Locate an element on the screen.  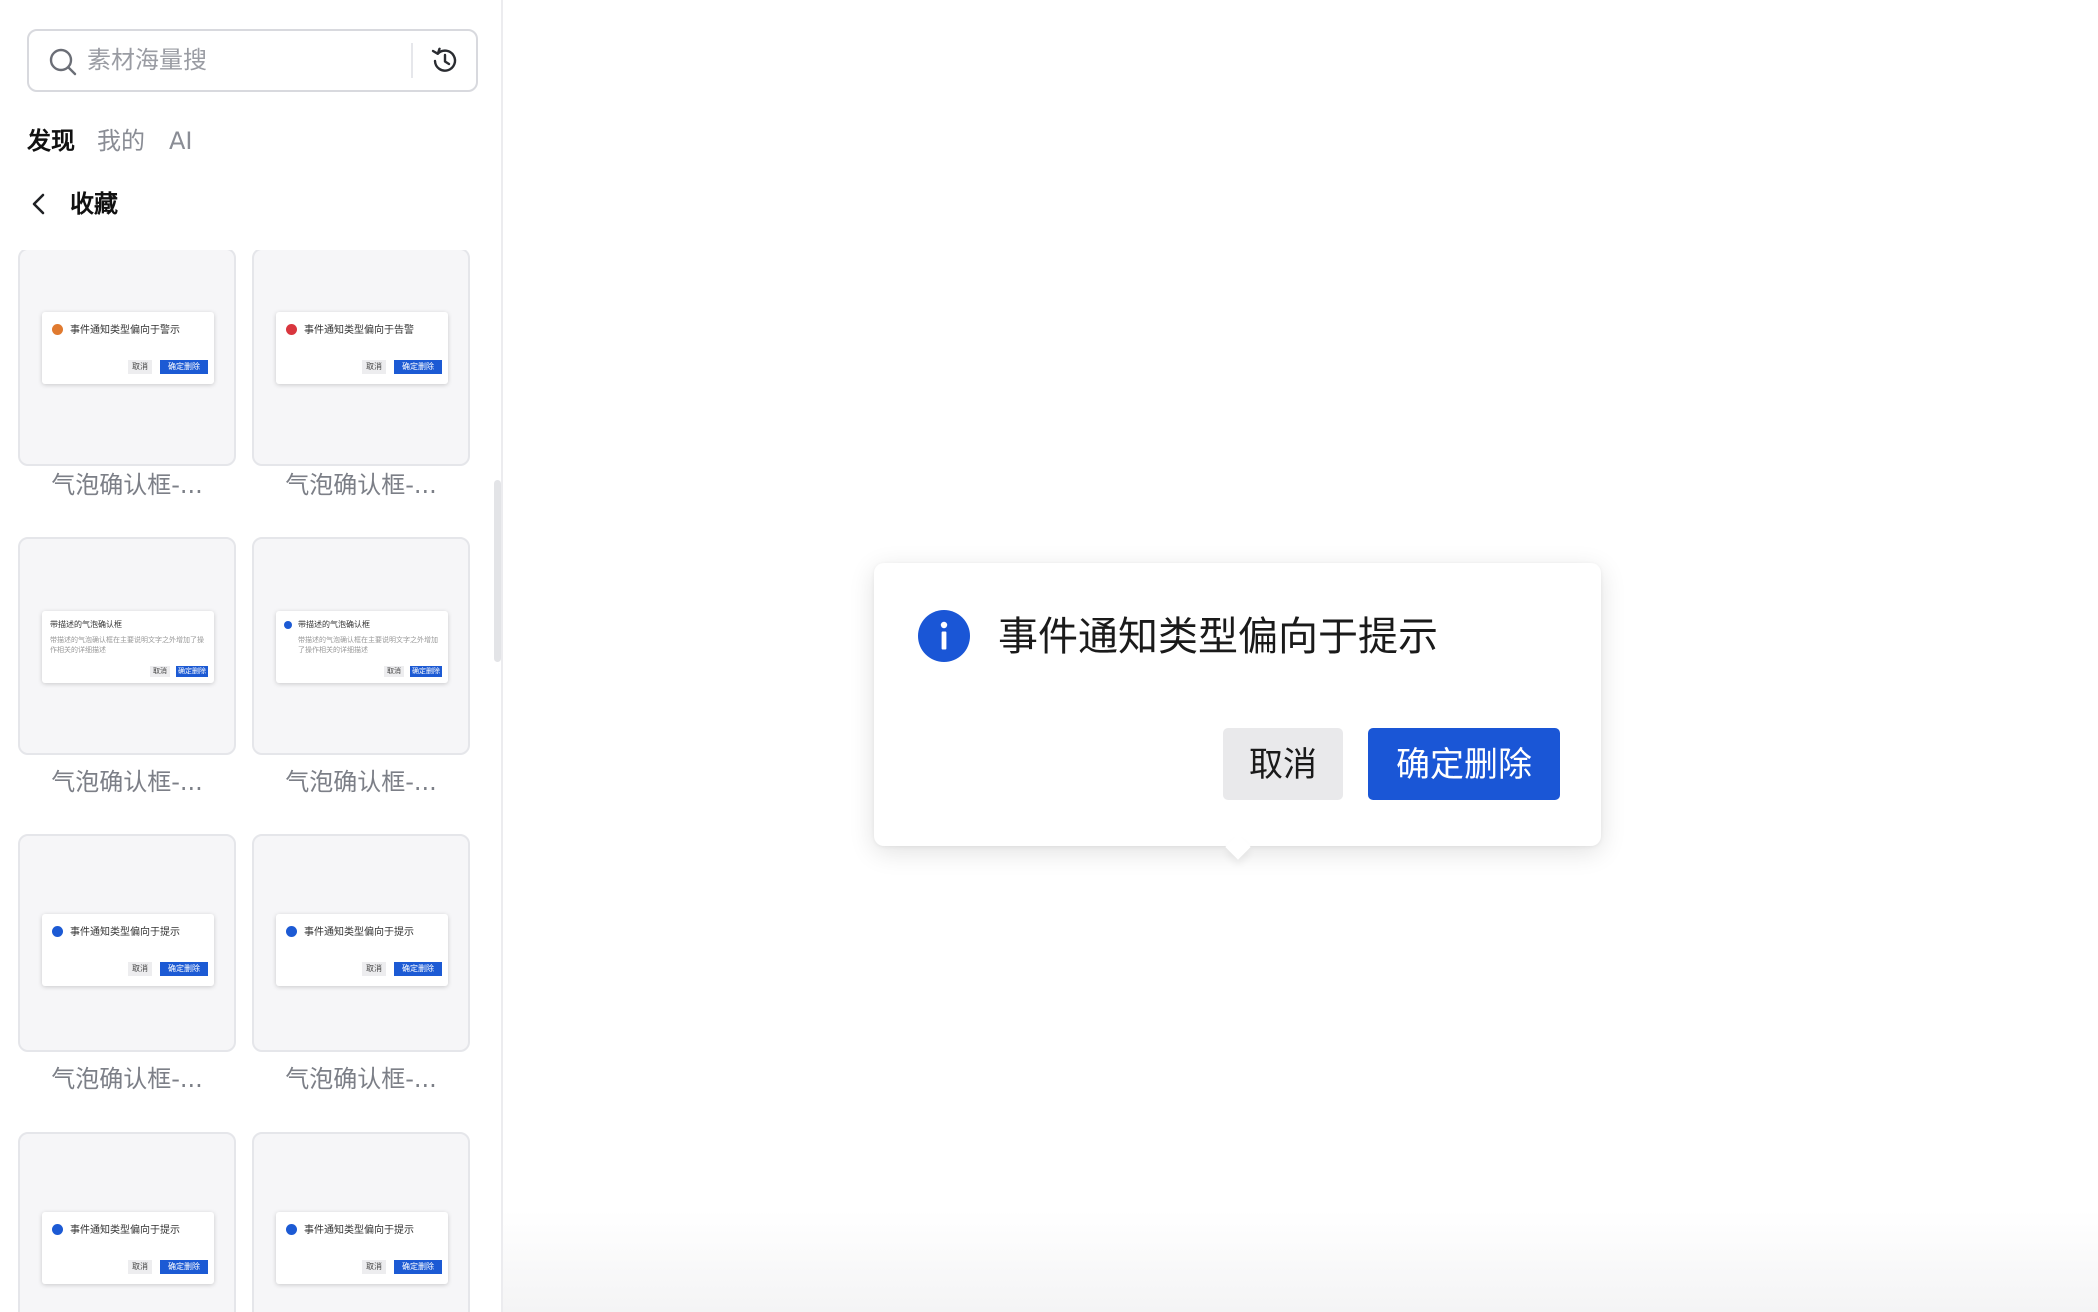
confirm-delete-button: 确定删除 is located at coordinates (1464, 764).